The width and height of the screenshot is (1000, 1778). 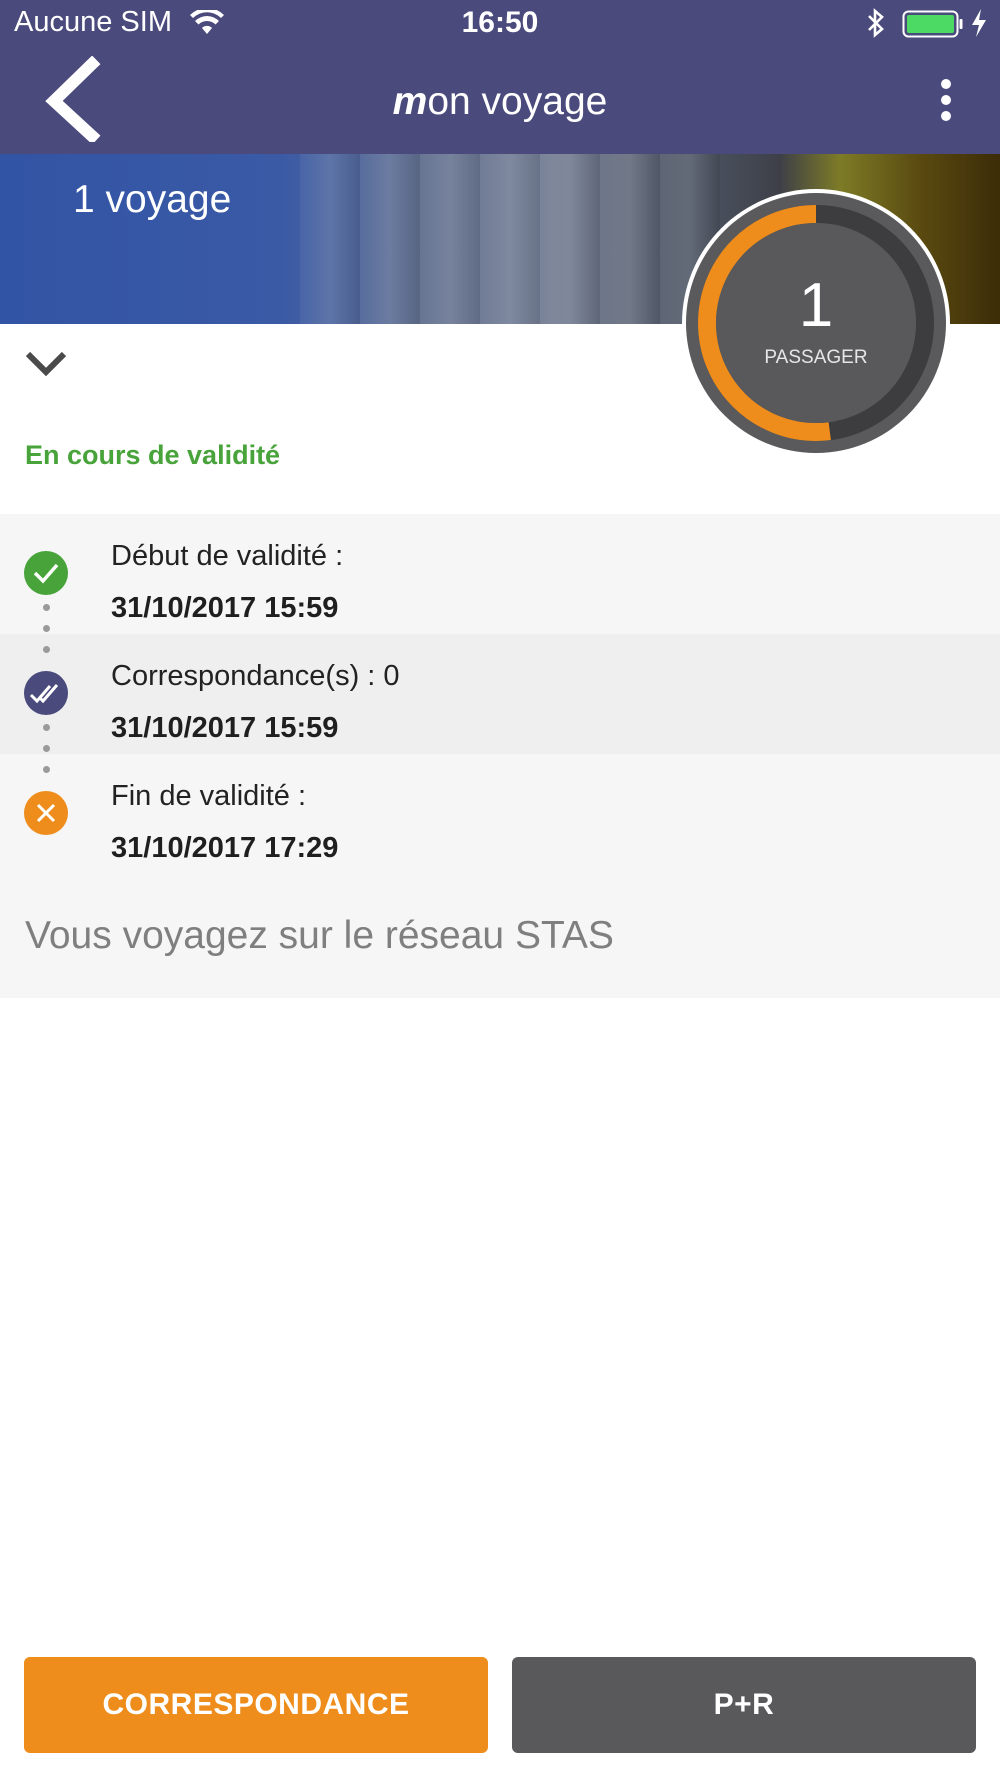 I want to click on hero-background-image, so click(x=510, y=239).